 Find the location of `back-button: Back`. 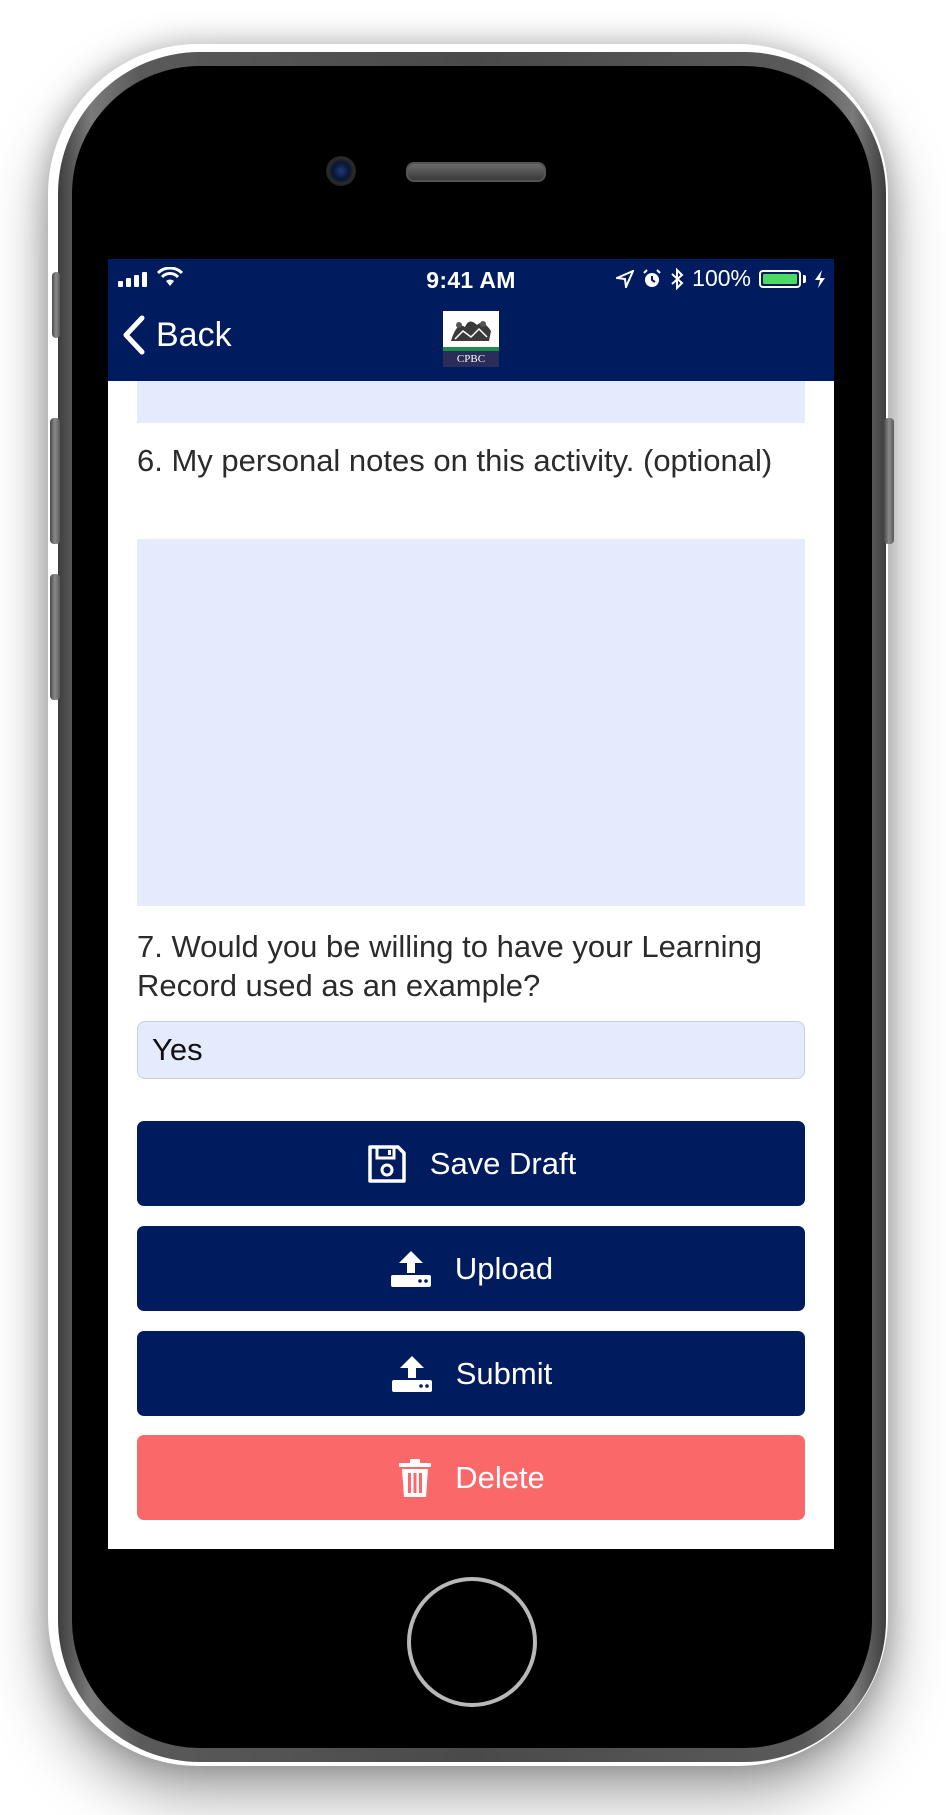

back-button: Back is located at coordinates (177, 335).